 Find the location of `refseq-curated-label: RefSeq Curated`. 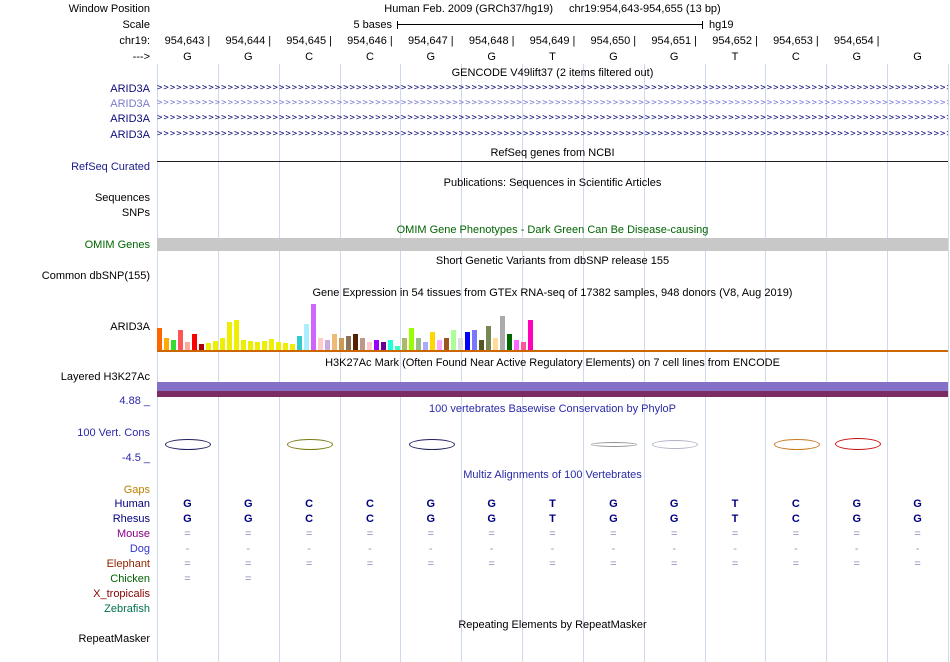

refseq-curated-label: RefSeq Curated is located at coordinates (75, 167).